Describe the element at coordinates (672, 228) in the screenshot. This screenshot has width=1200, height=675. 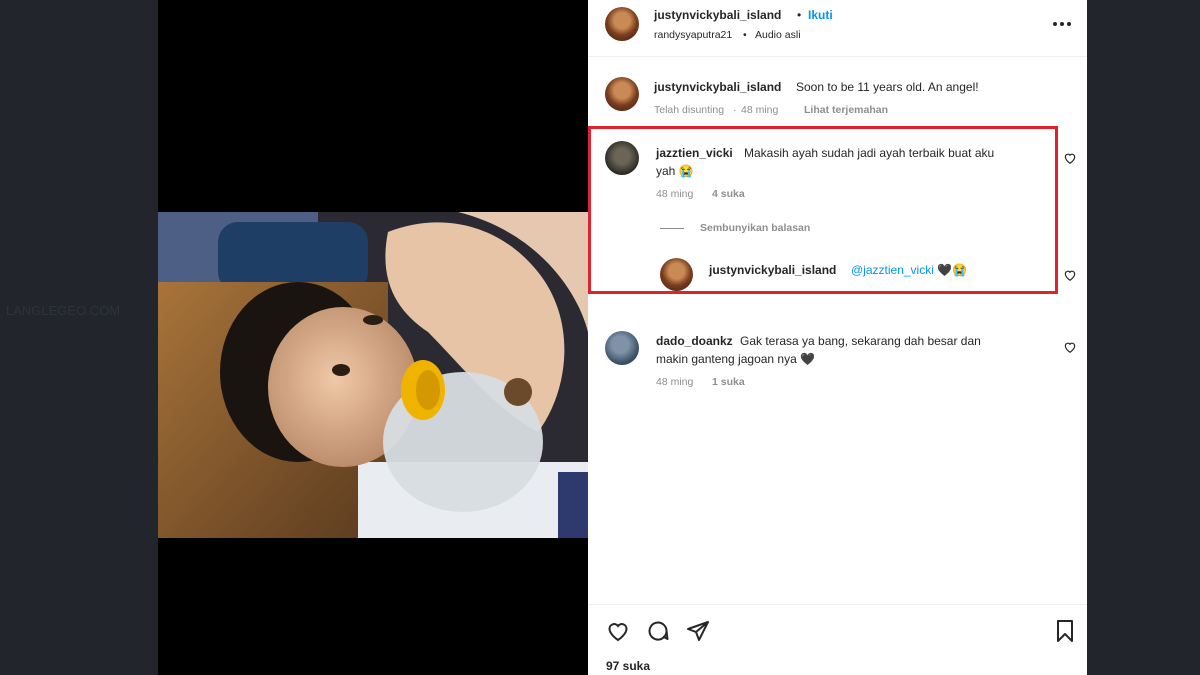
I see `hide-replies-line` at that location.